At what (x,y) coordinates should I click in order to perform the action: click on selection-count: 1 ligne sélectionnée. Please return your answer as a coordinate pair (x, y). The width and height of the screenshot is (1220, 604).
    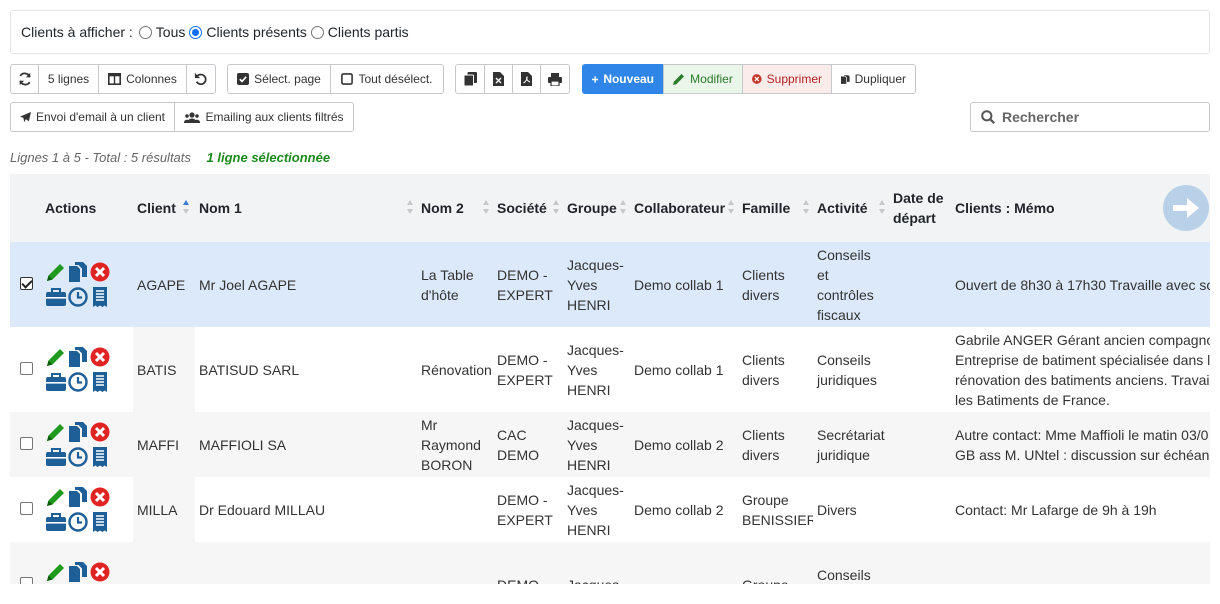
    Looking at the image, I should click on (268, 157).